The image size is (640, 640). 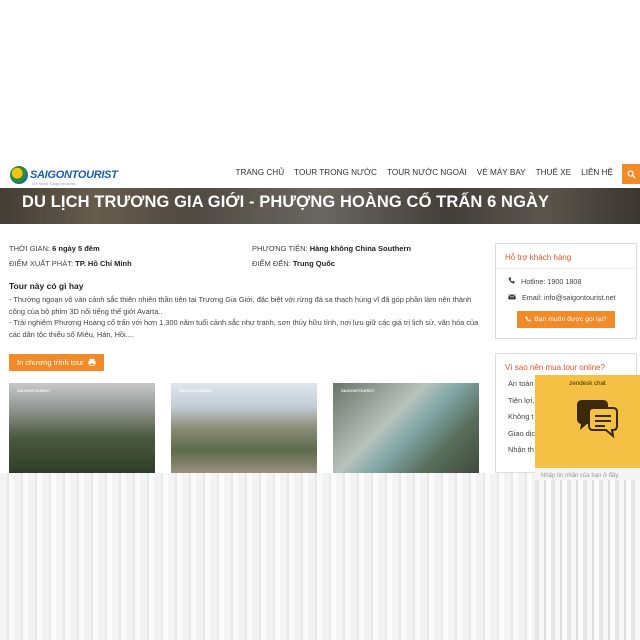 What do you see at coordinates (587, 383) in the screenshot?
I see `chat-label: zendesk chat` at bounding box center [587, 383].